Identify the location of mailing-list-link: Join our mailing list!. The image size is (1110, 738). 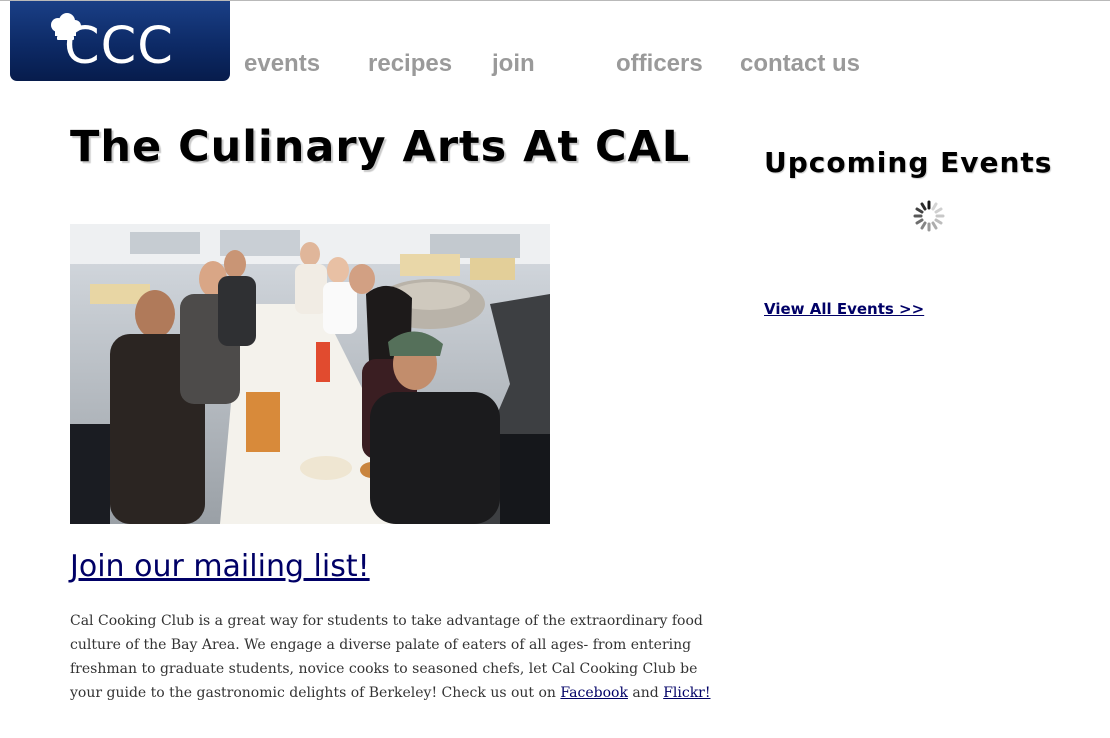
(220, 567).